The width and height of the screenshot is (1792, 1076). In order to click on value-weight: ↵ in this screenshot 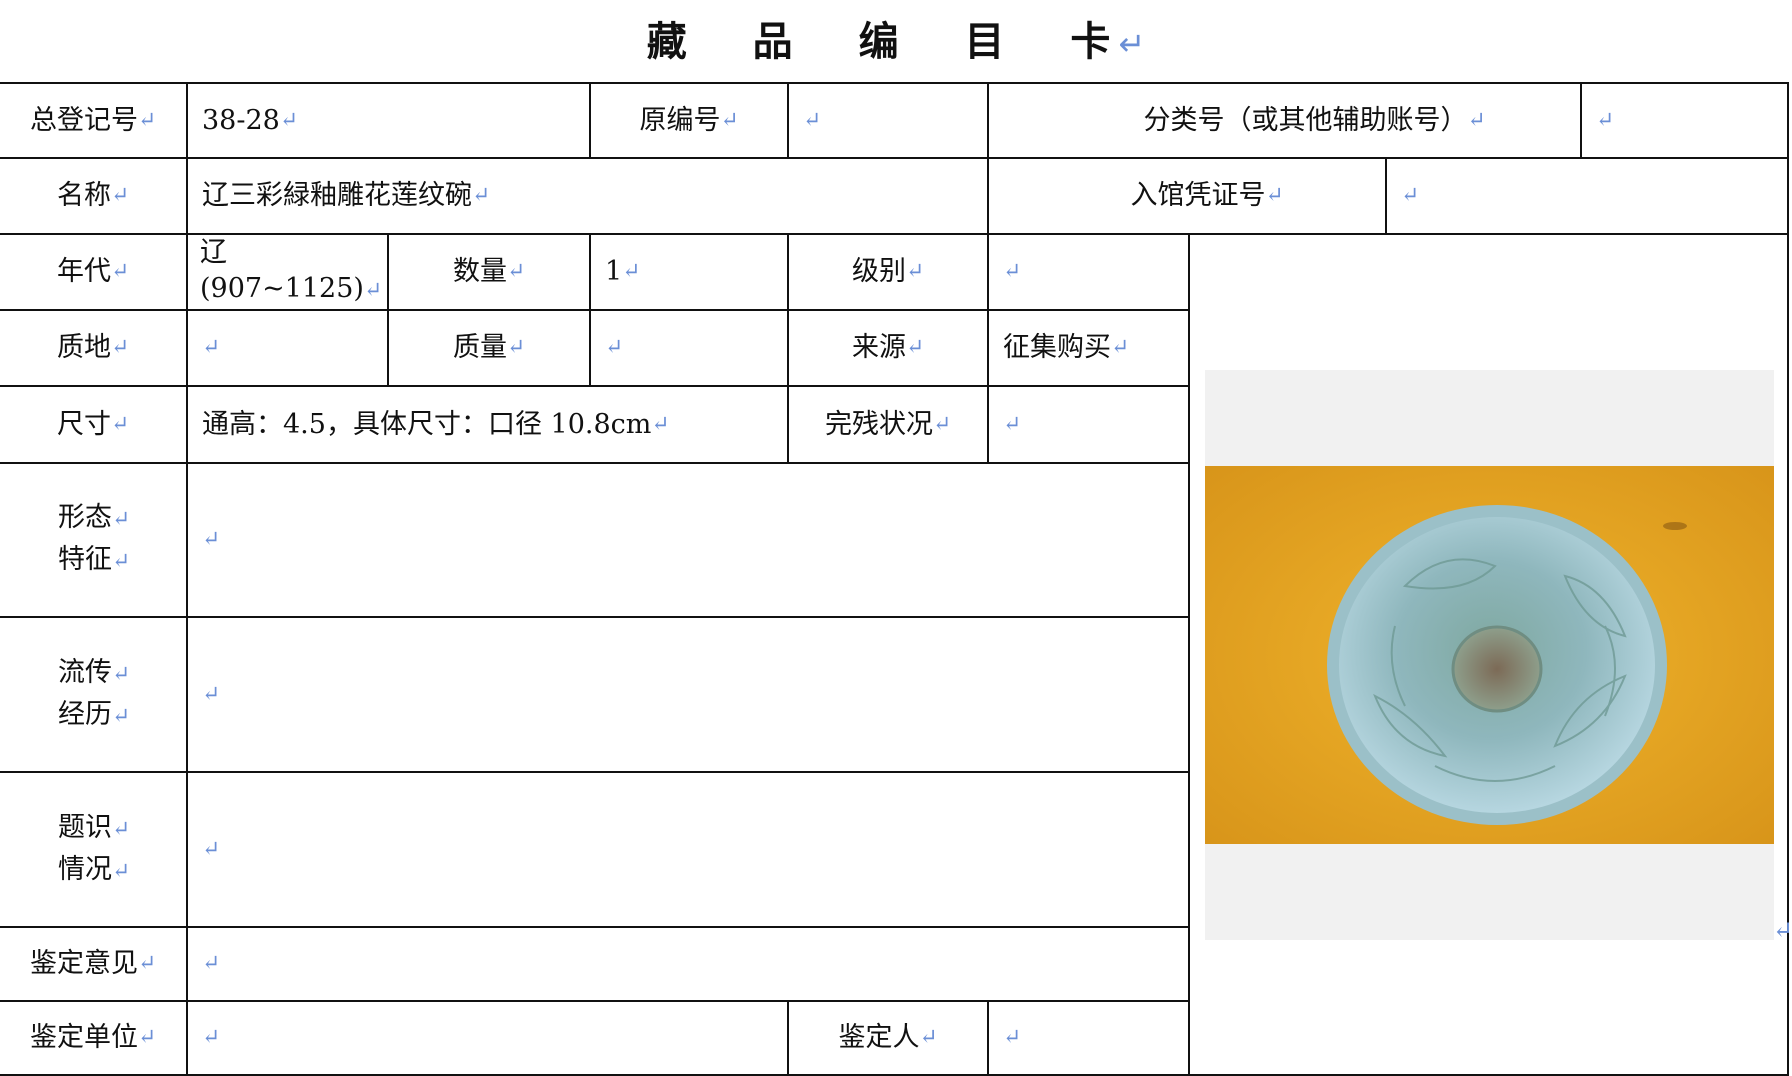, I will do `click(614, 347)`.